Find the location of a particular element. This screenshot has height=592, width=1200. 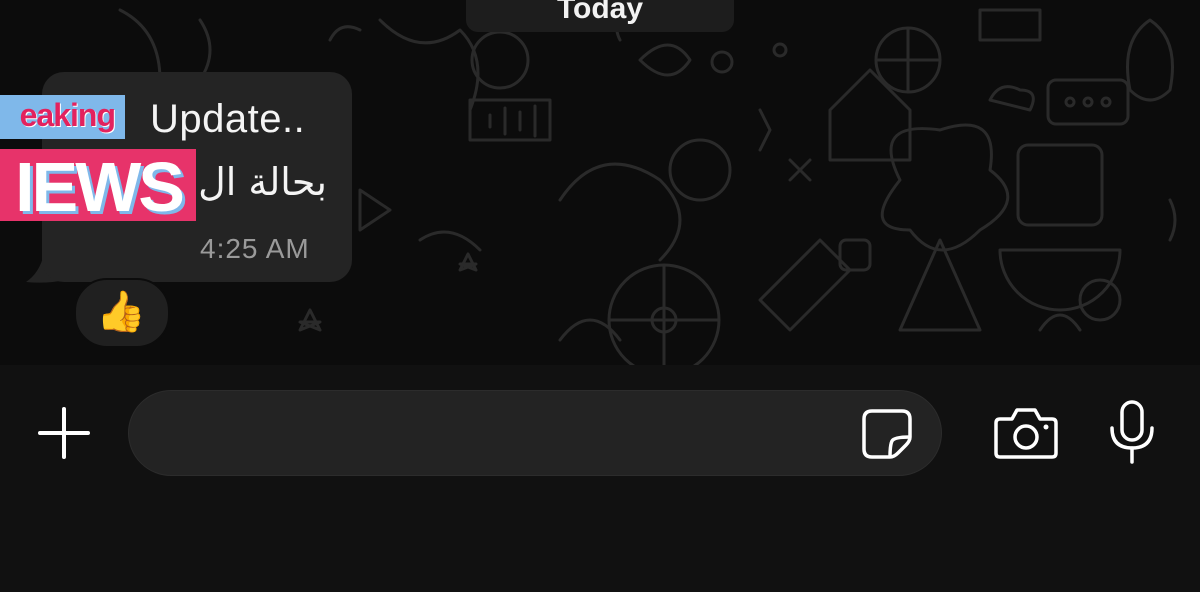

attach-button is located at coordinates (64, 433).